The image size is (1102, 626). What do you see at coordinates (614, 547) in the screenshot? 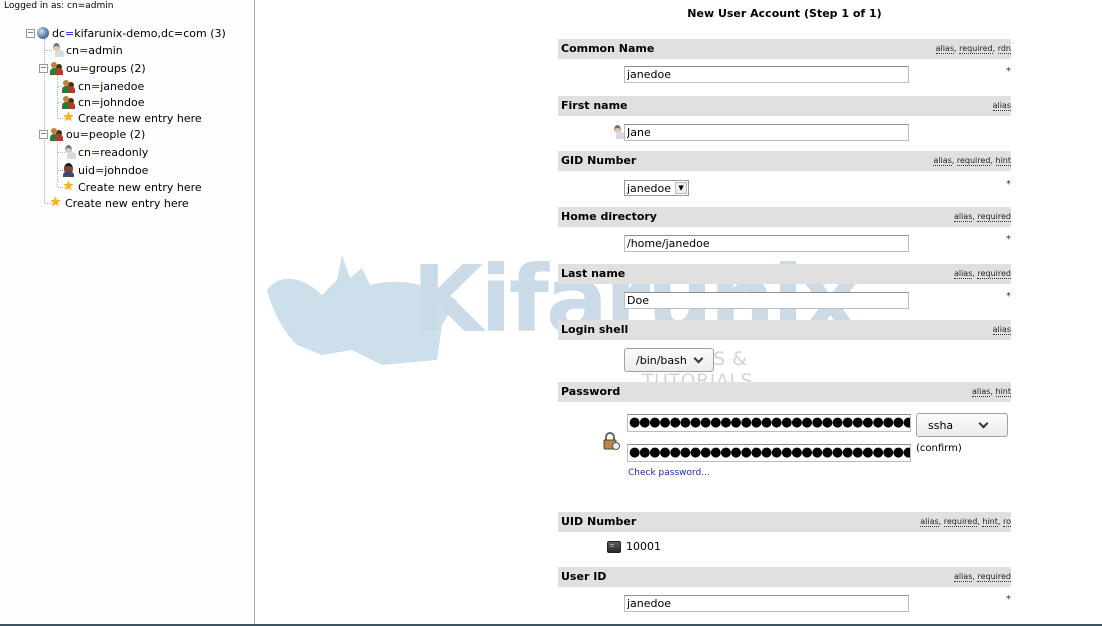
I see `terminal-icon` at bounding box center [614, 547].